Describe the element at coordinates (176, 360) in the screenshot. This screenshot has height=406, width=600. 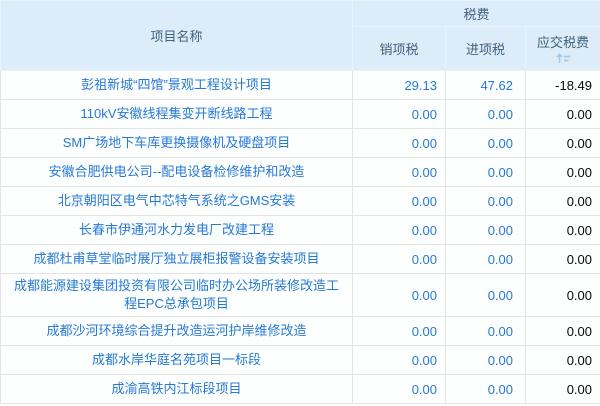
I see `project-name-link: 成都水岸华庭名苑项目一标段` at that location.